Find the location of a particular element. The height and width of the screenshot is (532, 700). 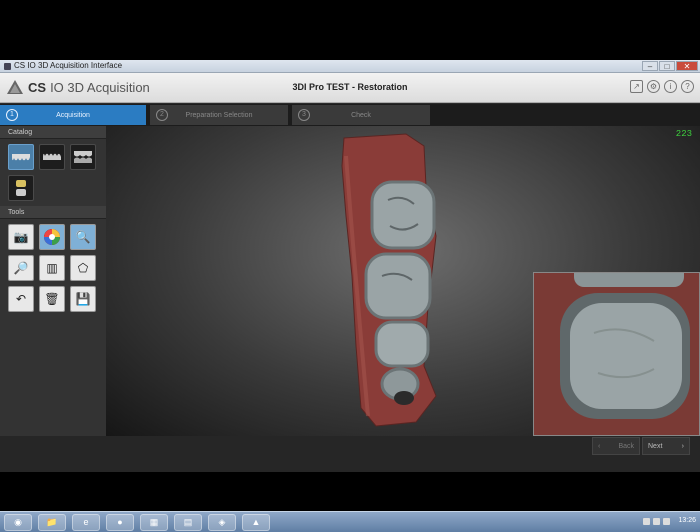

export-icon: ↗ is located at coordinates (636, 86).